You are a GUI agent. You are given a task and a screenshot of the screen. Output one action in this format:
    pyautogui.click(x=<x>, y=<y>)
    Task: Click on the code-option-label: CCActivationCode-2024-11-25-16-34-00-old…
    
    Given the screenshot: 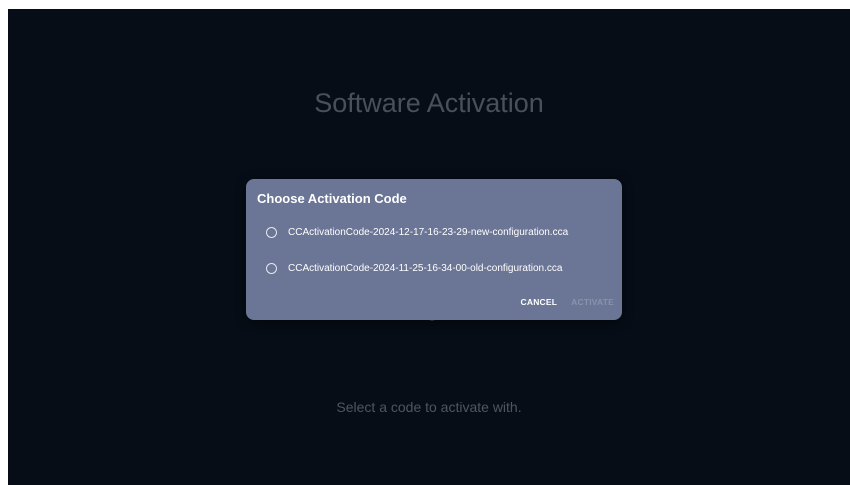 What is the action you would take?
    pyautogui.click(x=425, y=268)
    